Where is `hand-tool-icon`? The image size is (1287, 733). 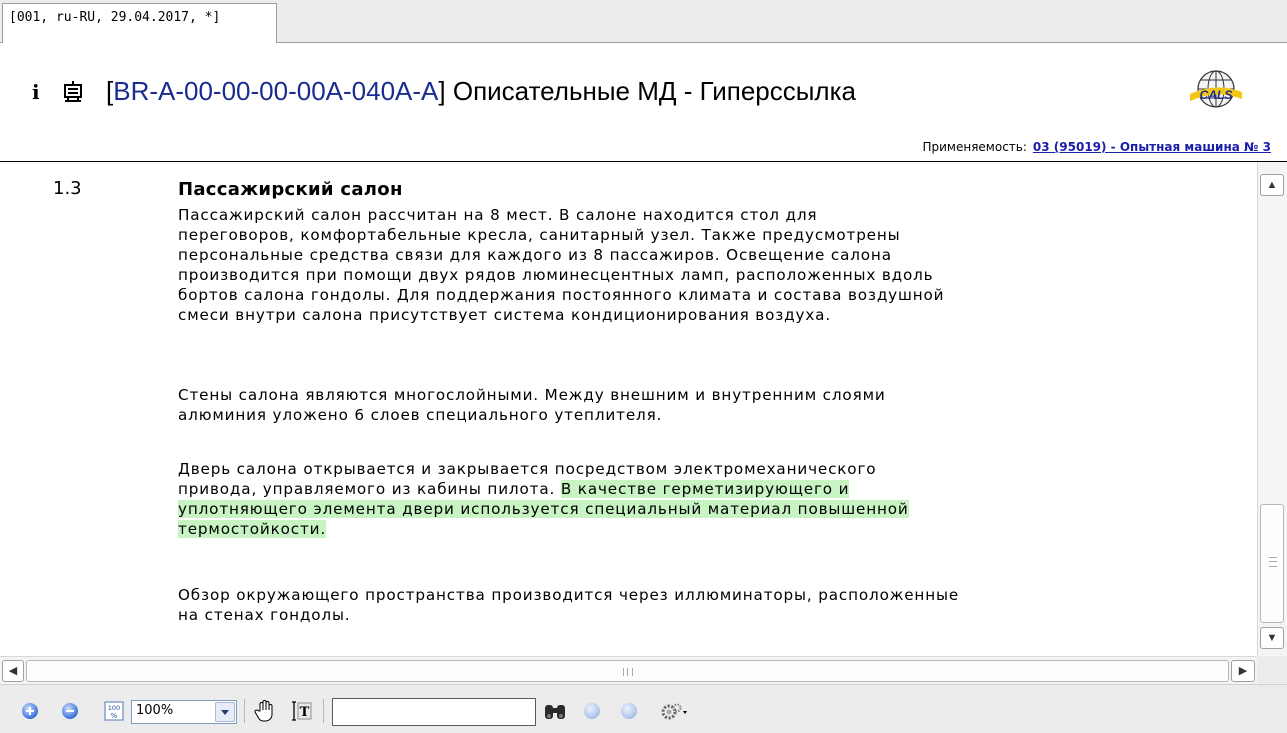 hand-tool-icon is located at coordinates (265, 711).